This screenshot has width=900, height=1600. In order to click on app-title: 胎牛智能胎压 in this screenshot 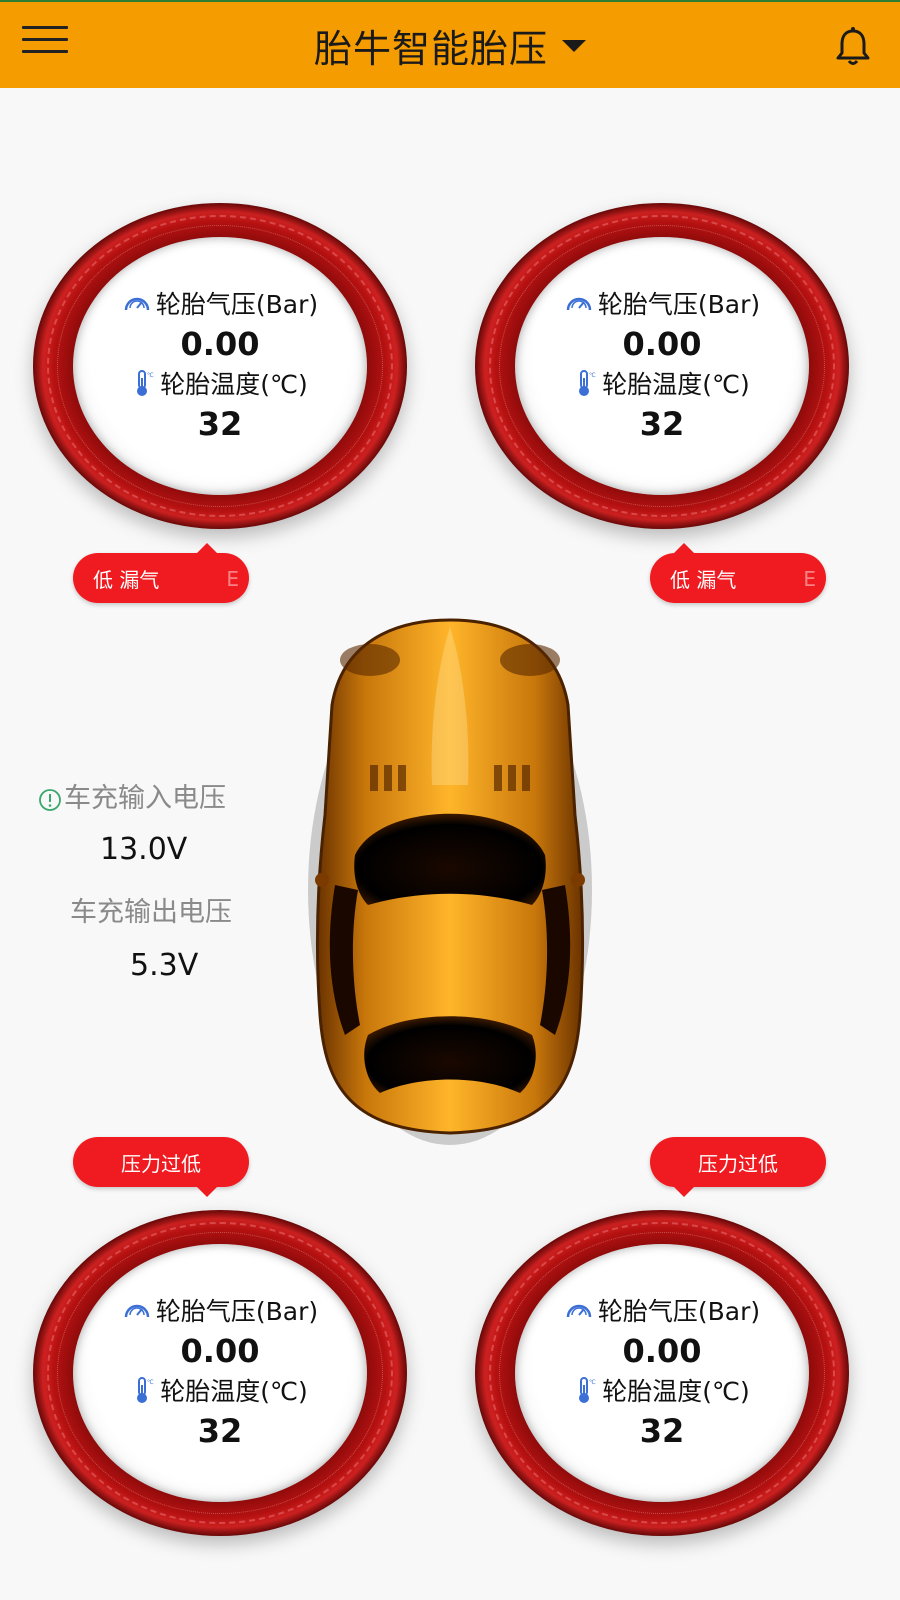, I will do `click(430, 48)`.